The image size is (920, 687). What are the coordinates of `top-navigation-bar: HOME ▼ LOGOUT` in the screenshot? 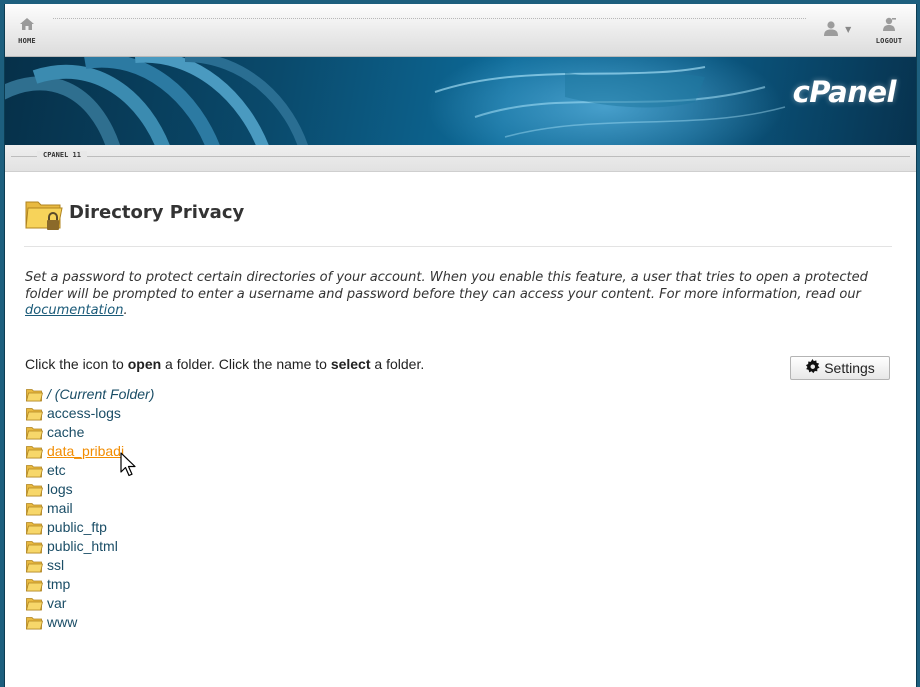 It's located at (460, 30).